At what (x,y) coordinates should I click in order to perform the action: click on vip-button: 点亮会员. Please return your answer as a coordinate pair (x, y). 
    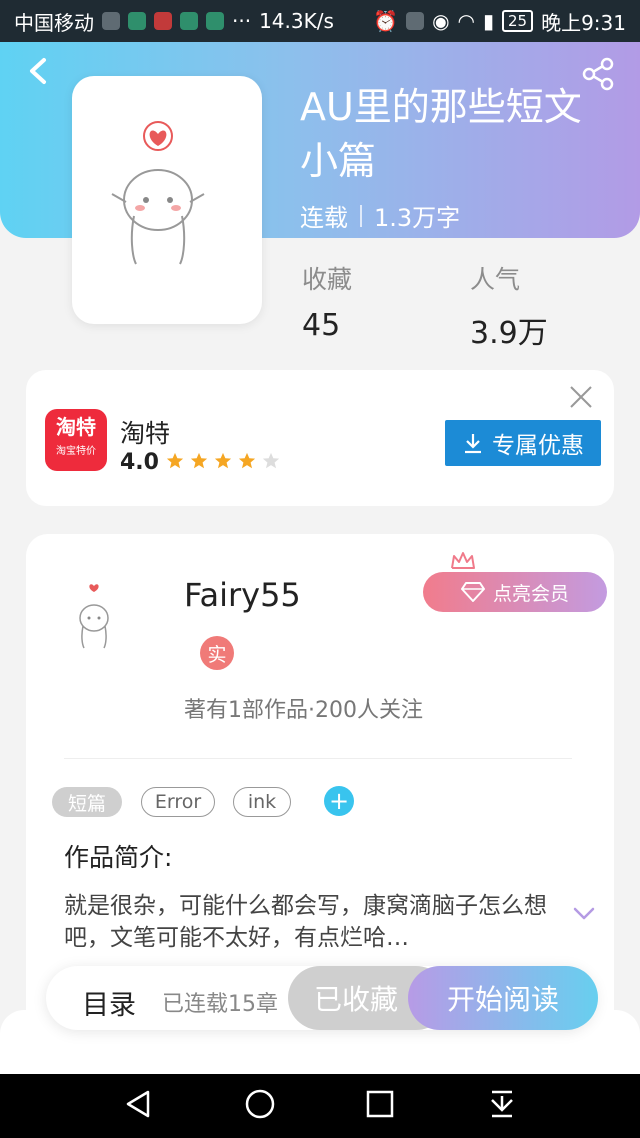
    Looking at the image, I should click on (515, 592).